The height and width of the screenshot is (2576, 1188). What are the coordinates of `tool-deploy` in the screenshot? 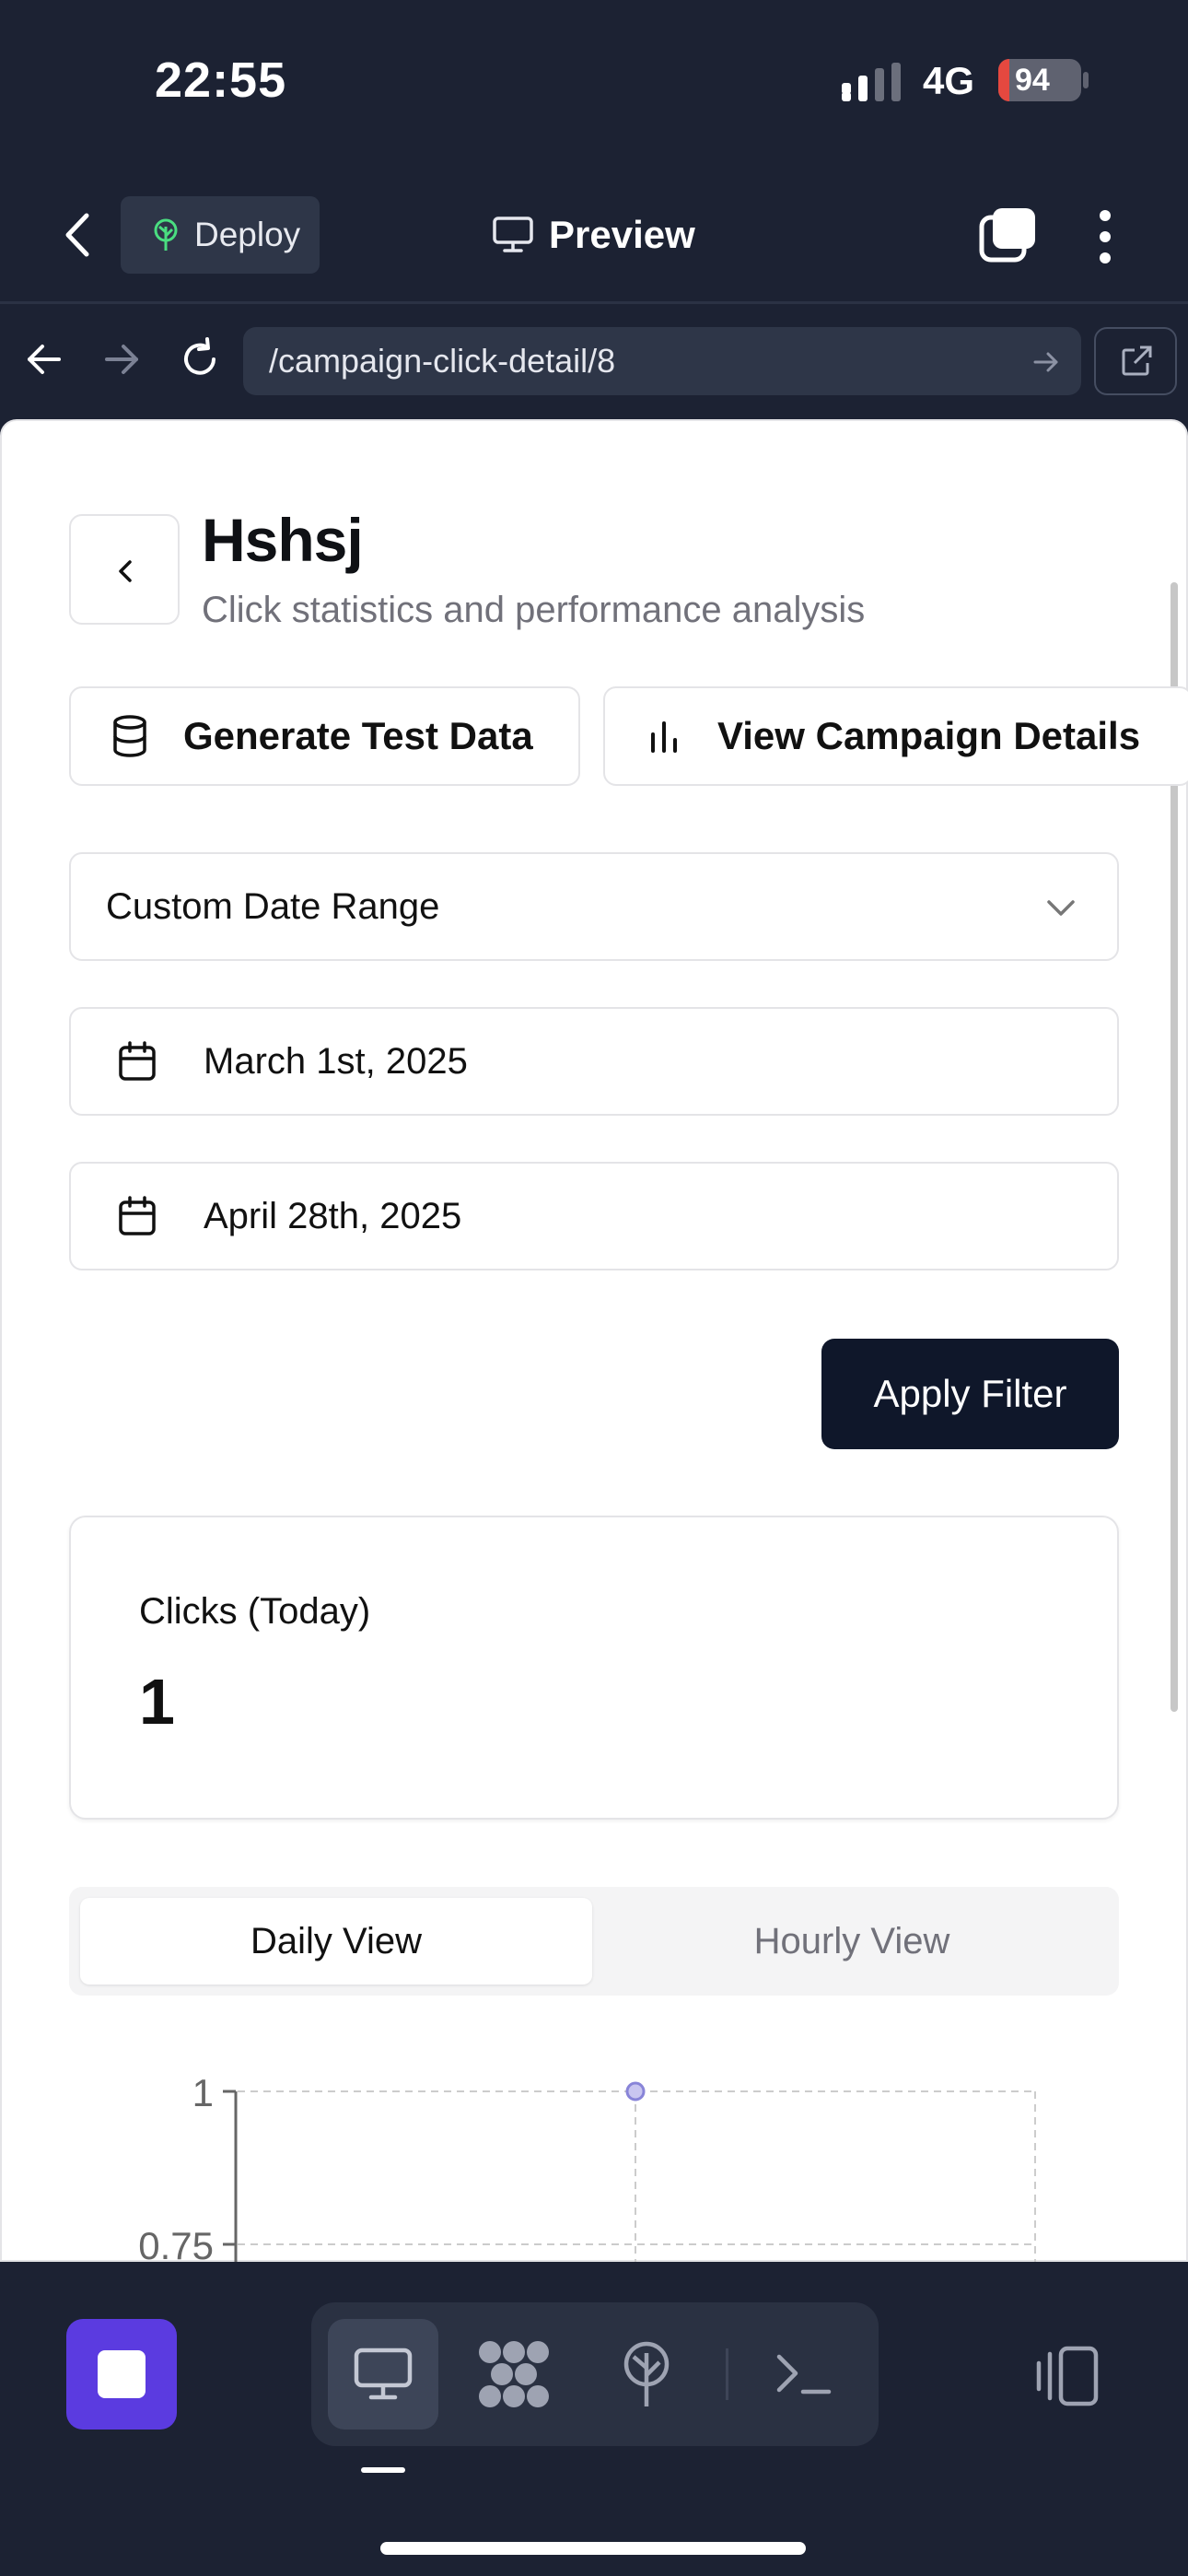 It's located at (646, 2374).